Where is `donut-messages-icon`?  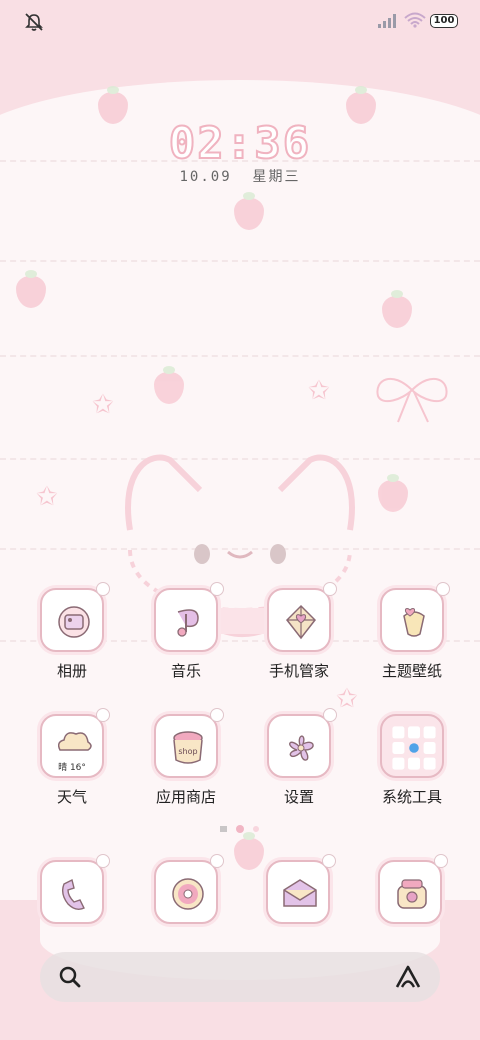 donut-messages-icon is located at coordinates (189, 889).